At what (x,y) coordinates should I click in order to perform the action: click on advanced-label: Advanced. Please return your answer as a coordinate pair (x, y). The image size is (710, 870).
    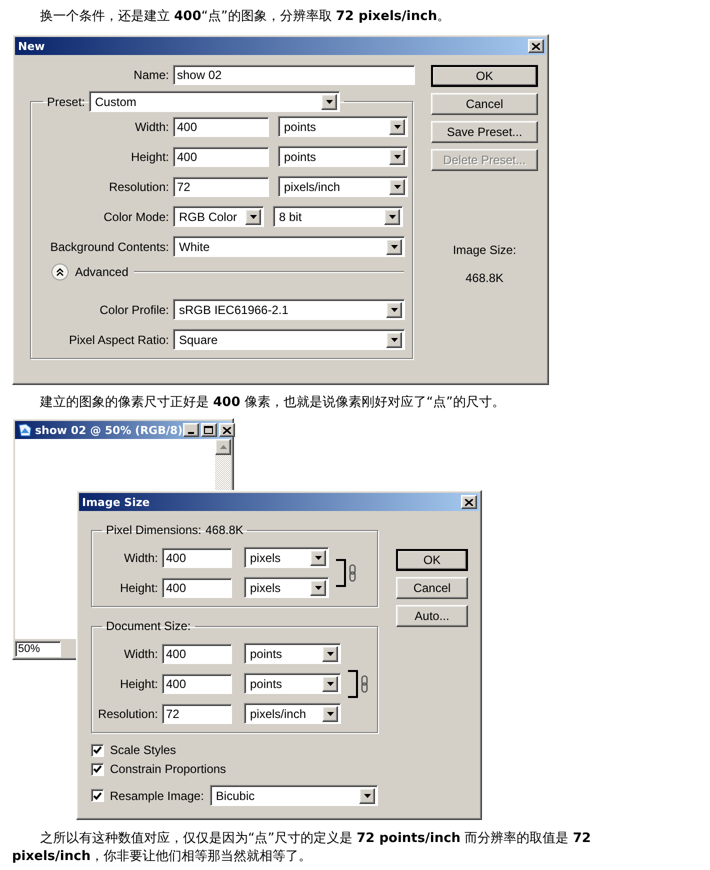
    Looking at the image, I should click on (101, 272).